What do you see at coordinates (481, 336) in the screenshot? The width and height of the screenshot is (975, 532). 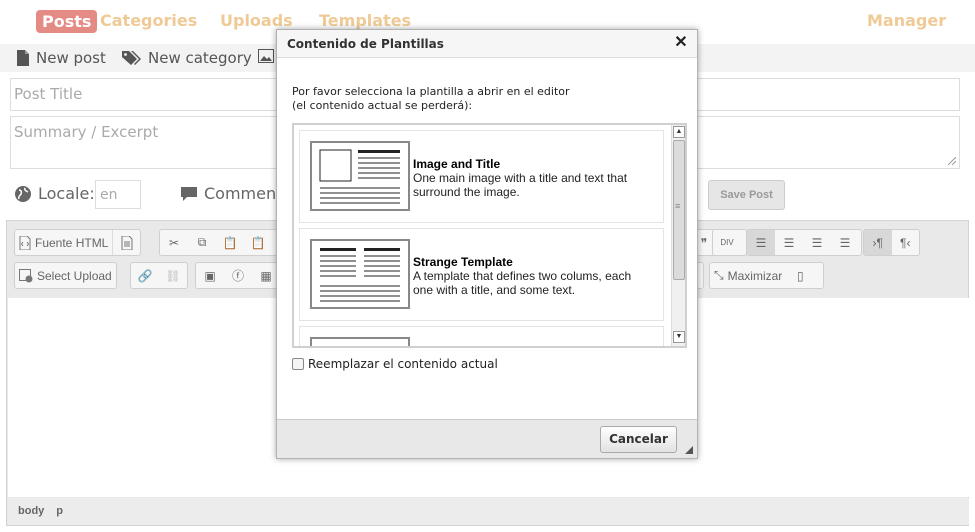 I see `template-item` at bounding box center [481, 336].